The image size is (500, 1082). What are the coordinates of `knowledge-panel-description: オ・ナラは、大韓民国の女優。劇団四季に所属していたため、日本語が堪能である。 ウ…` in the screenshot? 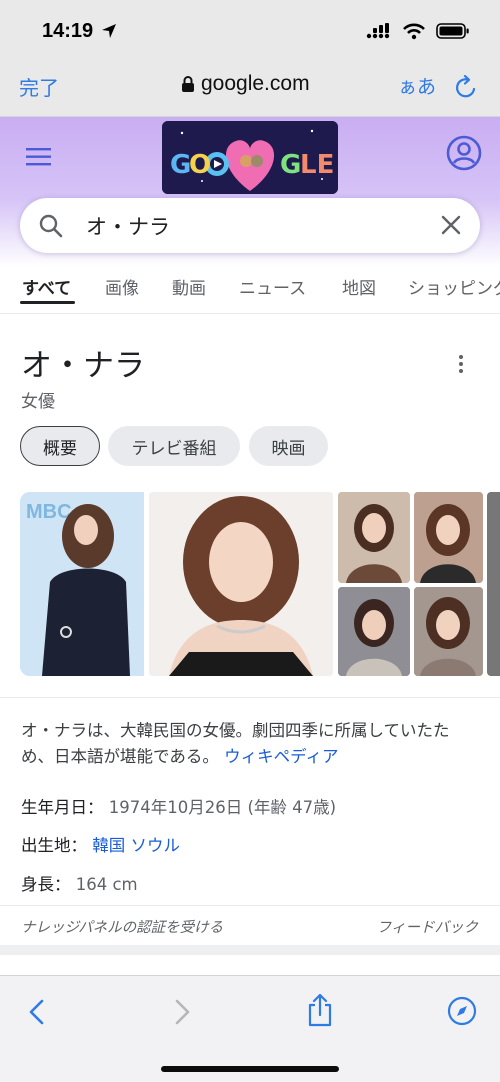 It's located at (251, 744).